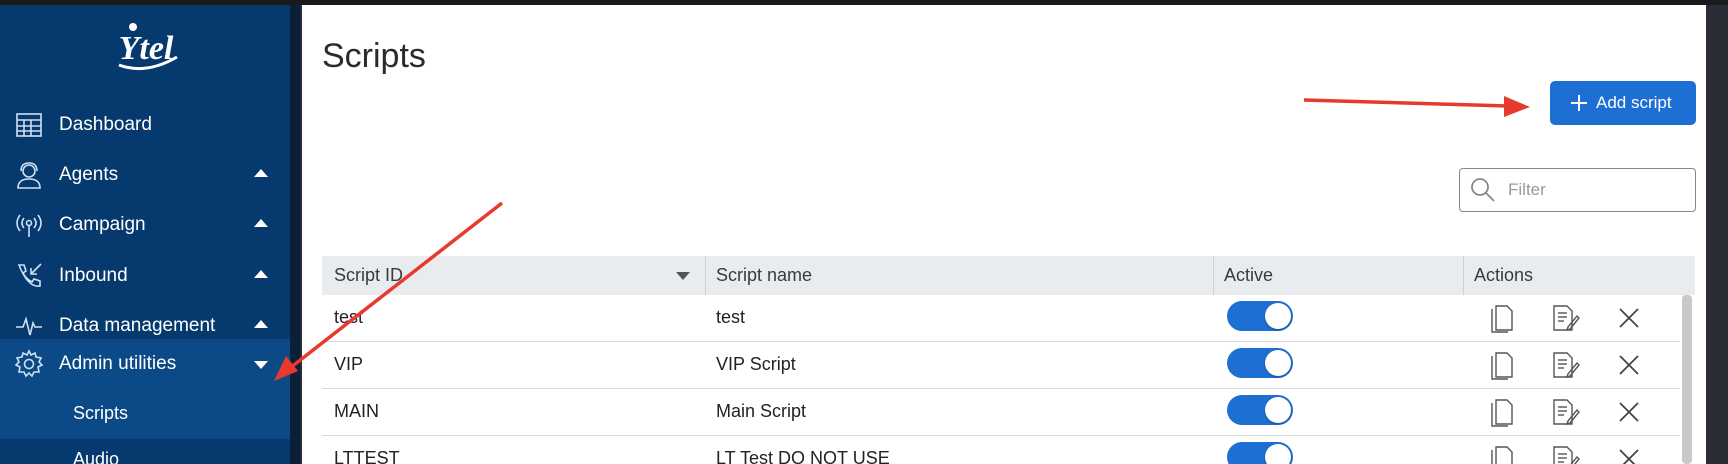  Describe the element at coordinates (101, 413) in the screenshot. I see `sidebar-subitem-label: Scripts` at that location.